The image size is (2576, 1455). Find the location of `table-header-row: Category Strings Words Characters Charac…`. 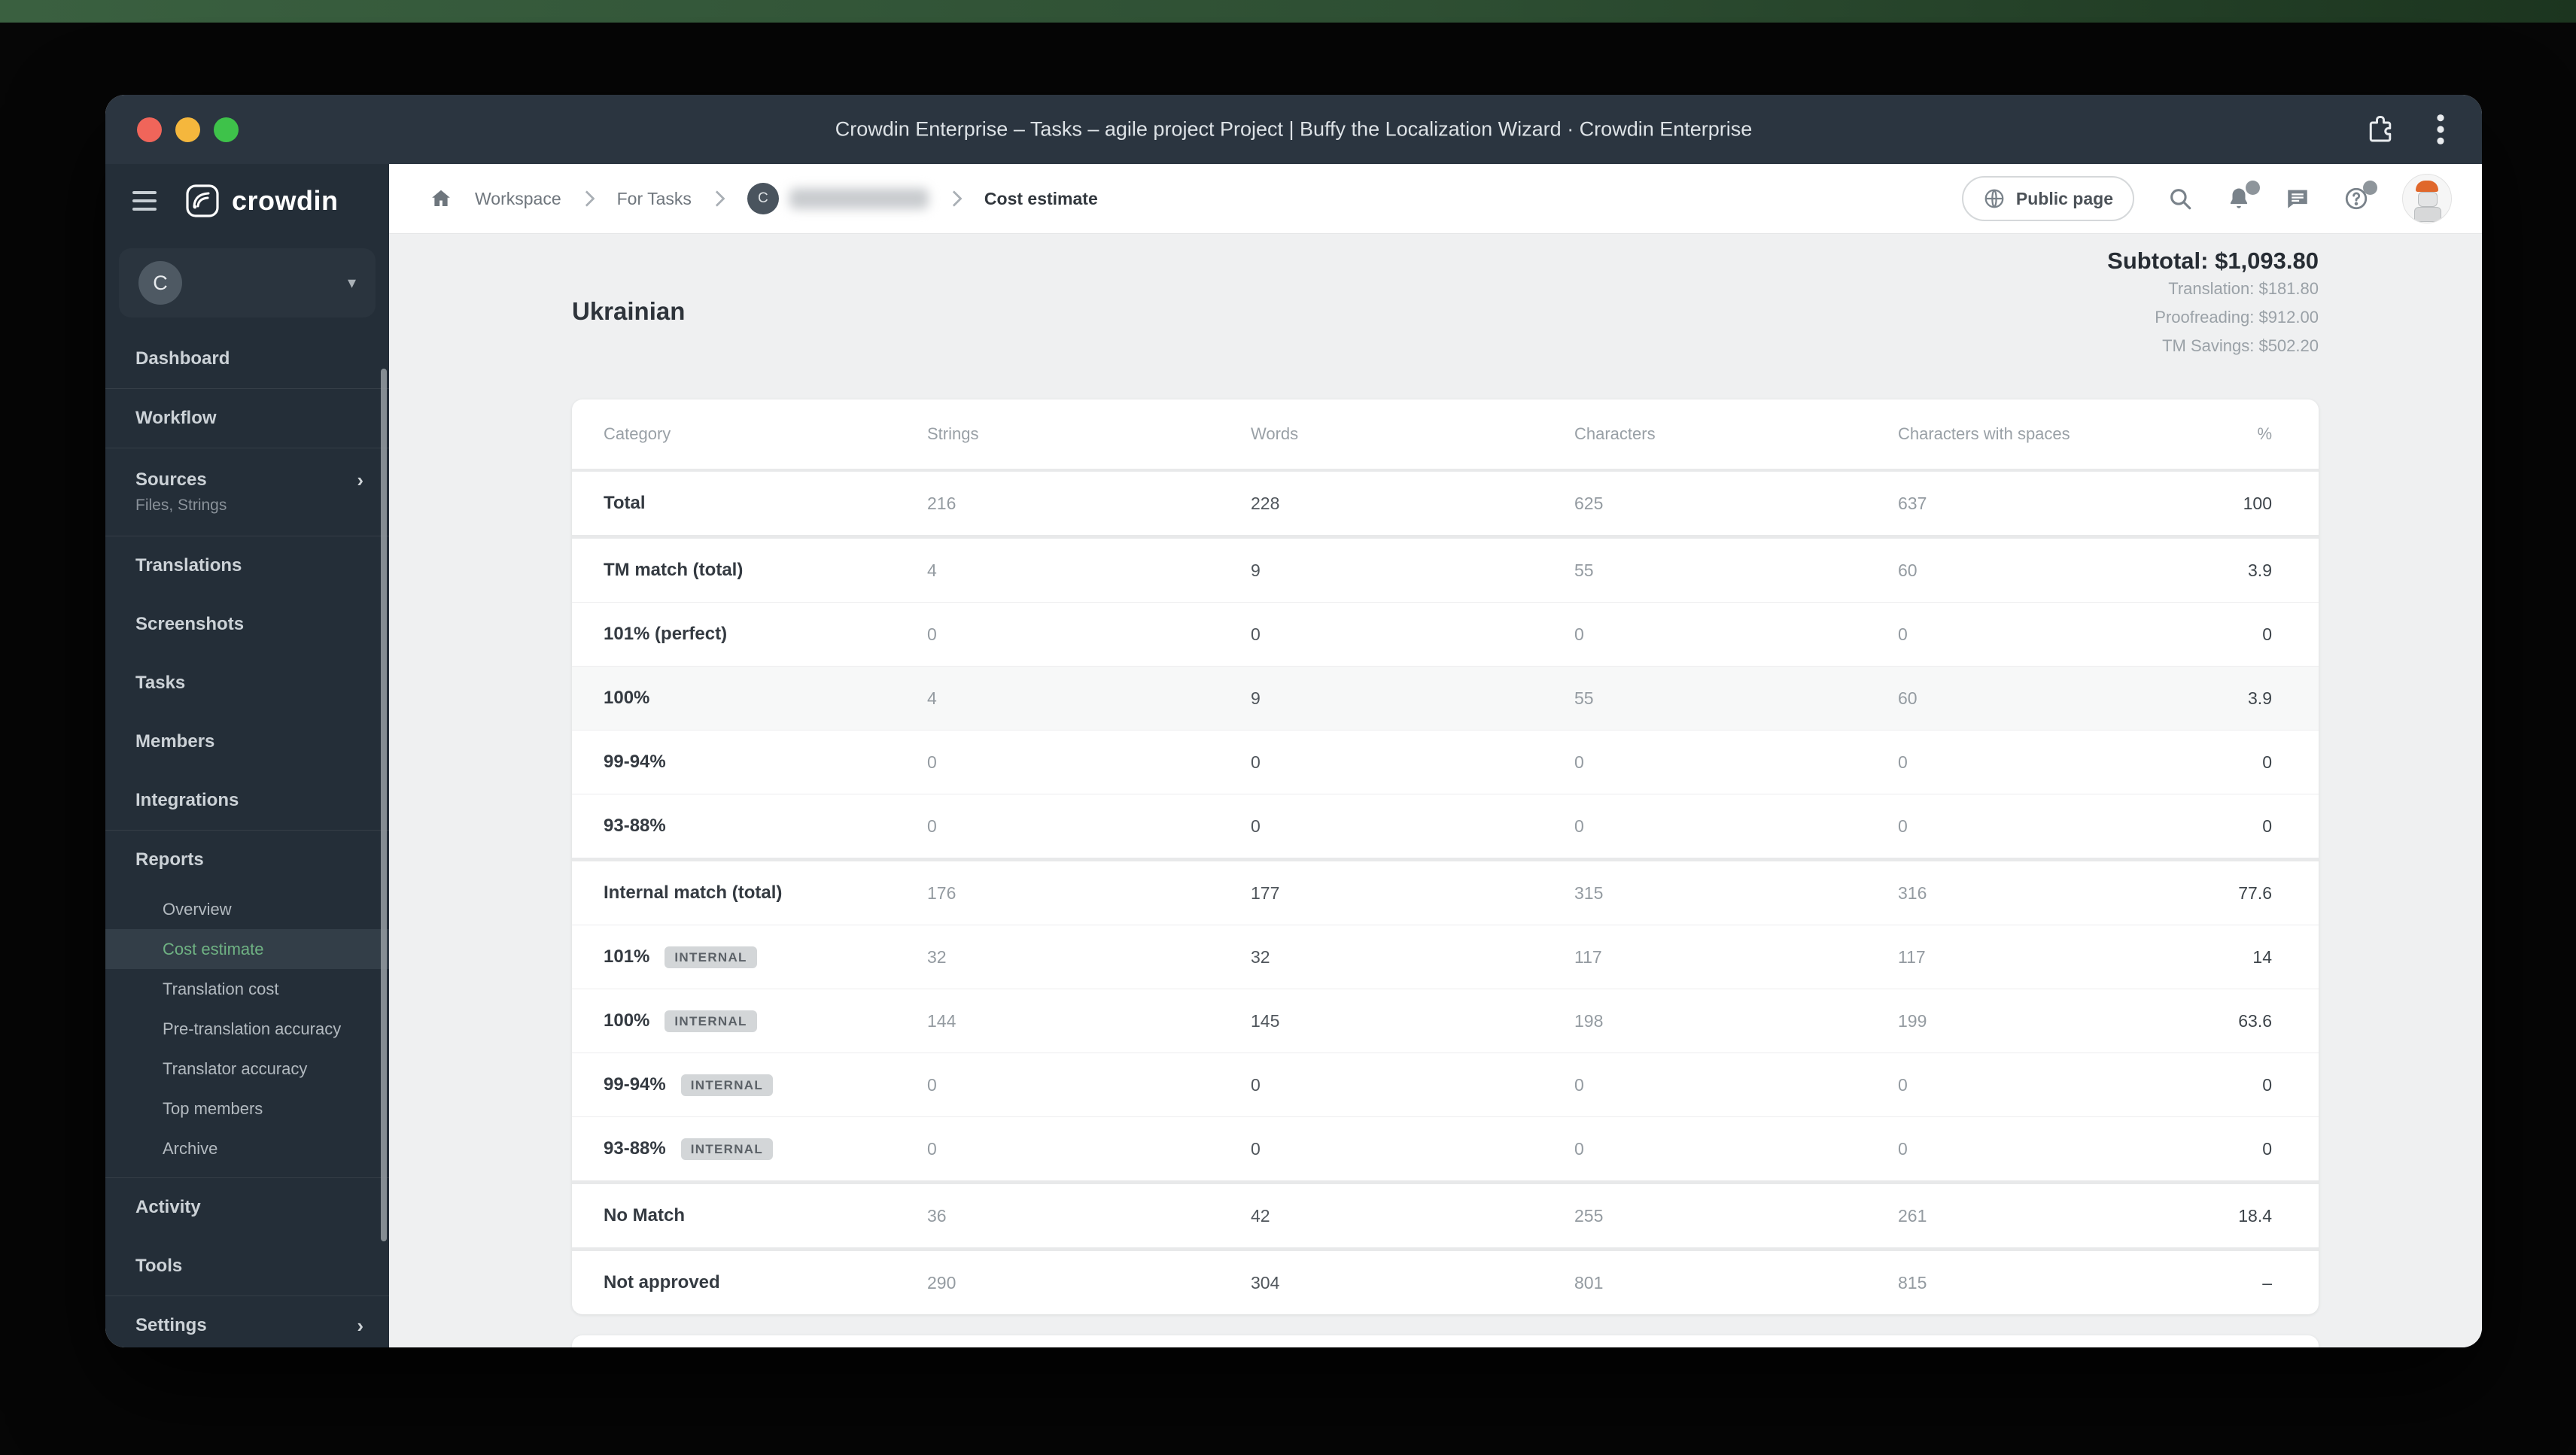

table-header-row: Category Strings Words Characters Charac… is located at coordinates (1445, 435).